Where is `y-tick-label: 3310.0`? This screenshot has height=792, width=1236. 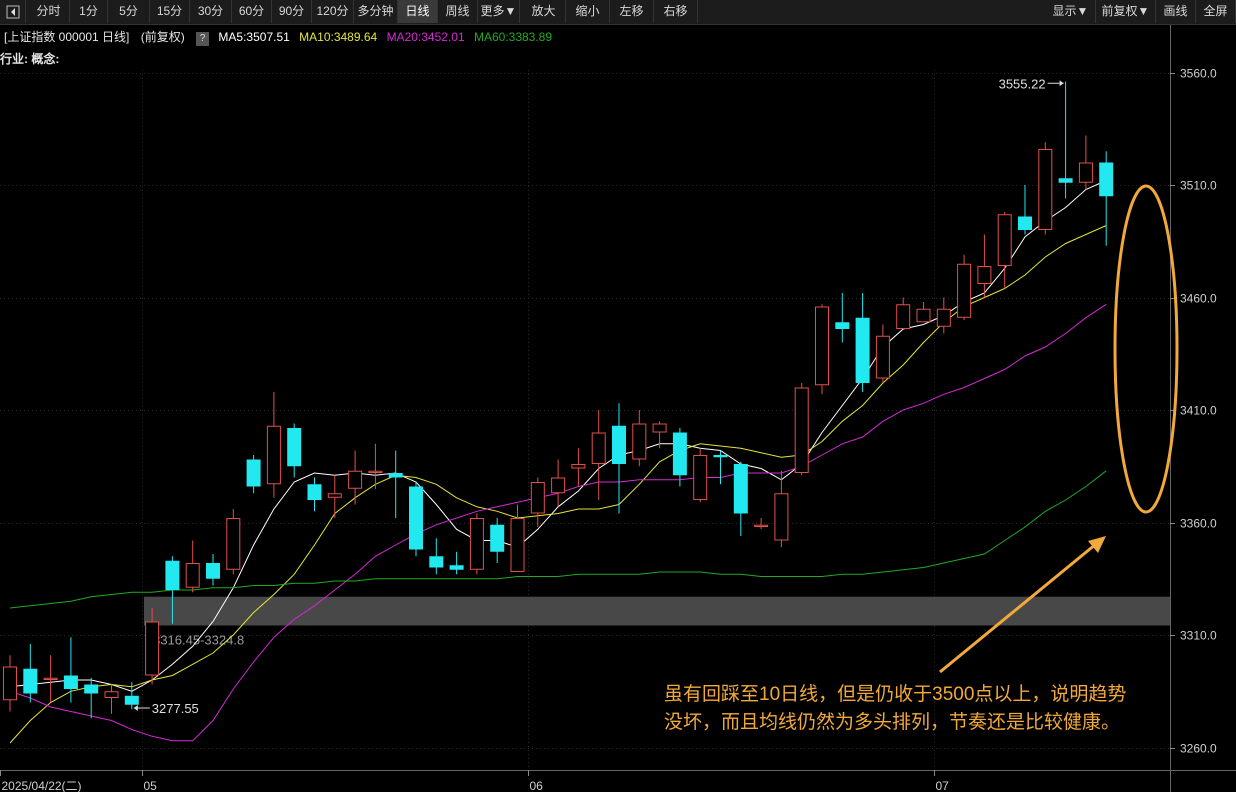 y-tick-label: 3310.0 is located at coordinates (1198, 636).